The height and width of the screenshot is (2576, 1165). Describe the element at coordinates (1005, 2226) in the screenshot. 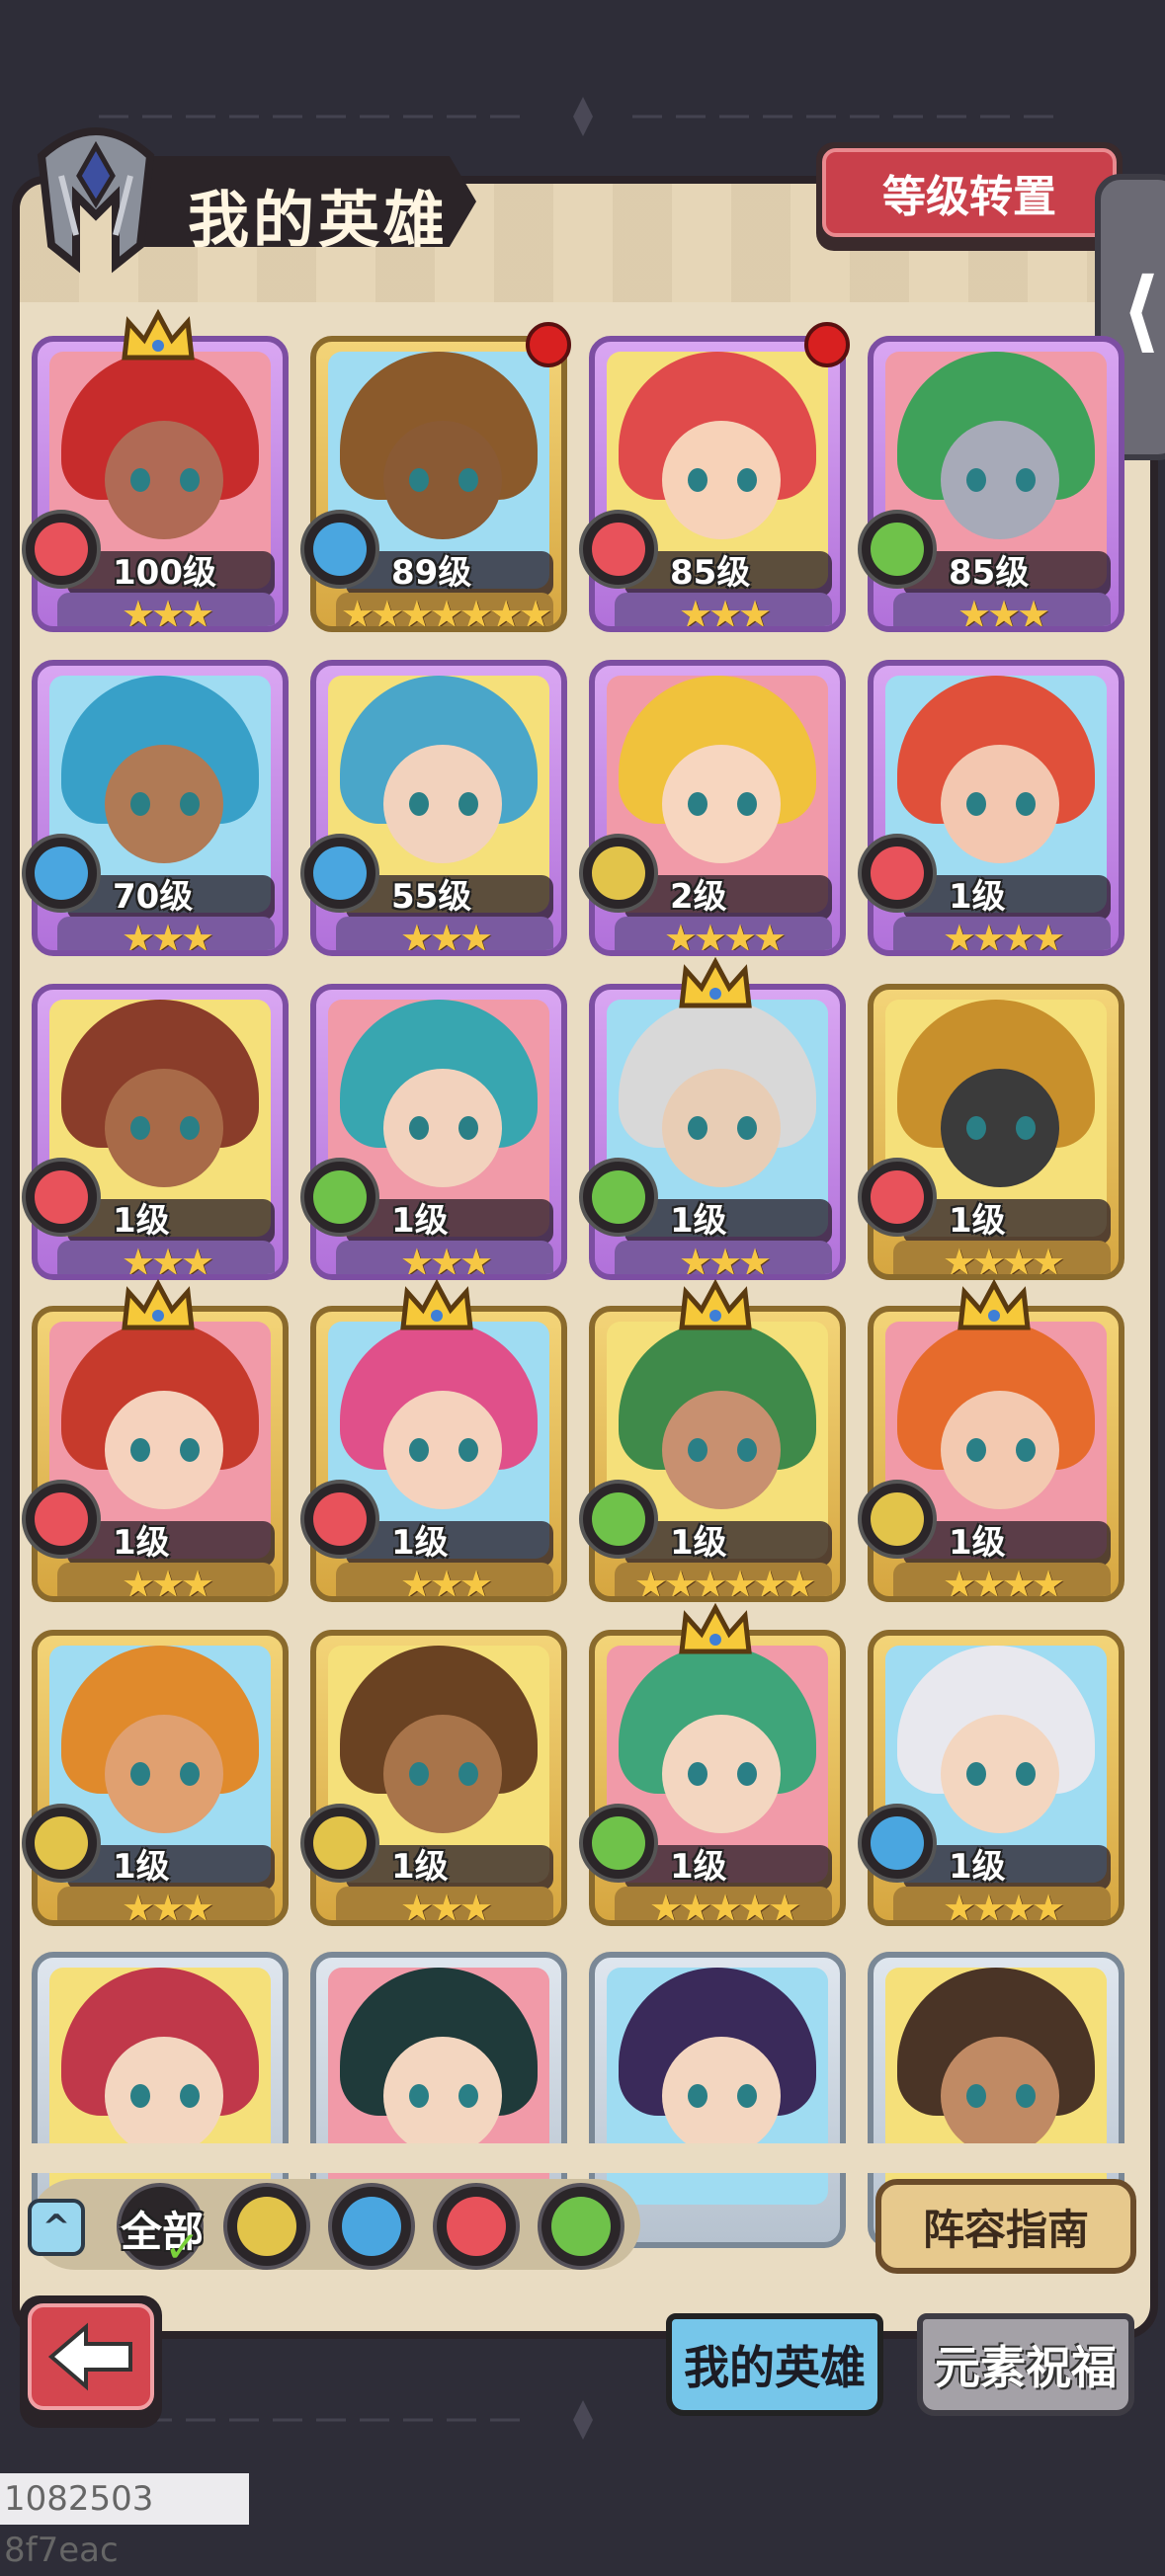

I see `lineup-guide-button: 阵容指南` at that location.